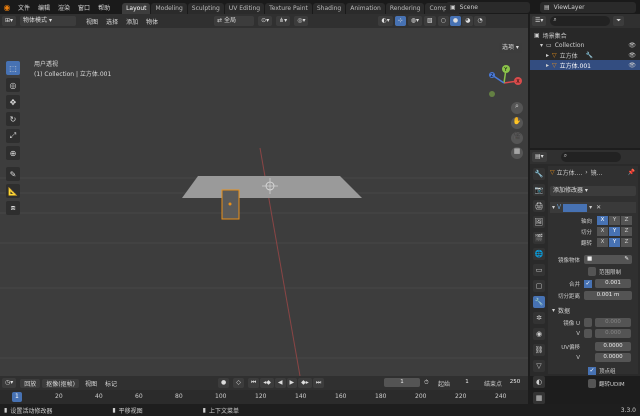 Image resolution: width=640 pixels, height=416 pixels. What do you see at coordinates (44, 7) in the screenshot?
I see `menu-item: 编辑` at bounding box center [44, 7].